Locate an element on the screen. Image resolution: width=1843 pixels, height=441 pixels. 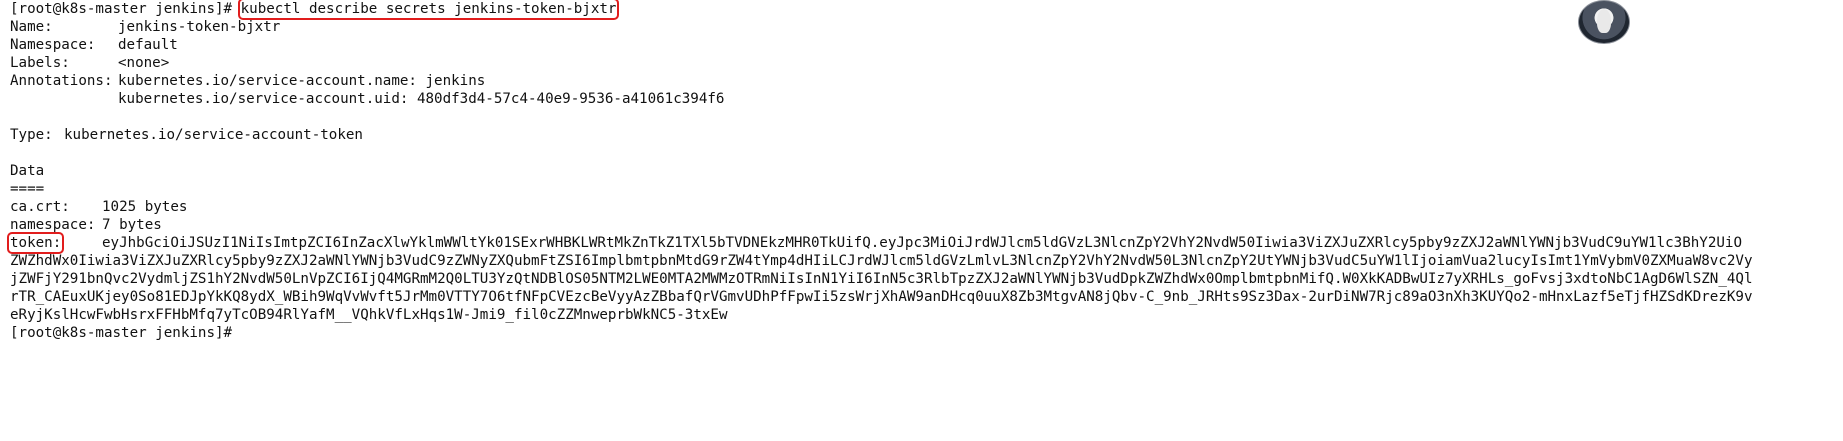
annotations-label: Annotations: is located at coordinates (61, 81).